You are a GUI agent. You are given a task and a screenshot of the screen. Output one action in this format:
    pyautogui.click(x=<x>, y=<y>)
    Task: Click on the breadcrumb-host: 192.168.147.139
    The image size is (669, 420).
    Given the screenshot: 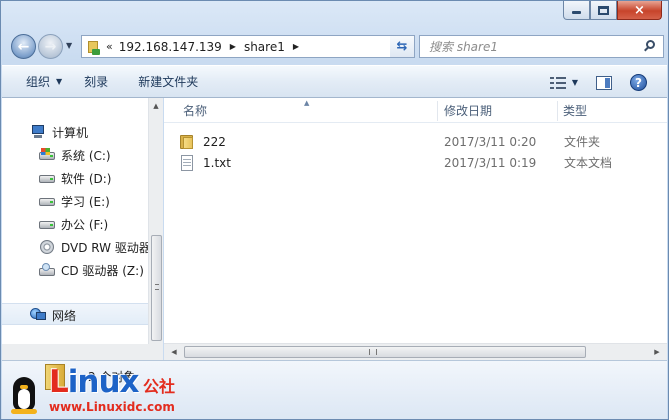 What is the action you would take?
    pyautogui.click(x=170, y=47)
    